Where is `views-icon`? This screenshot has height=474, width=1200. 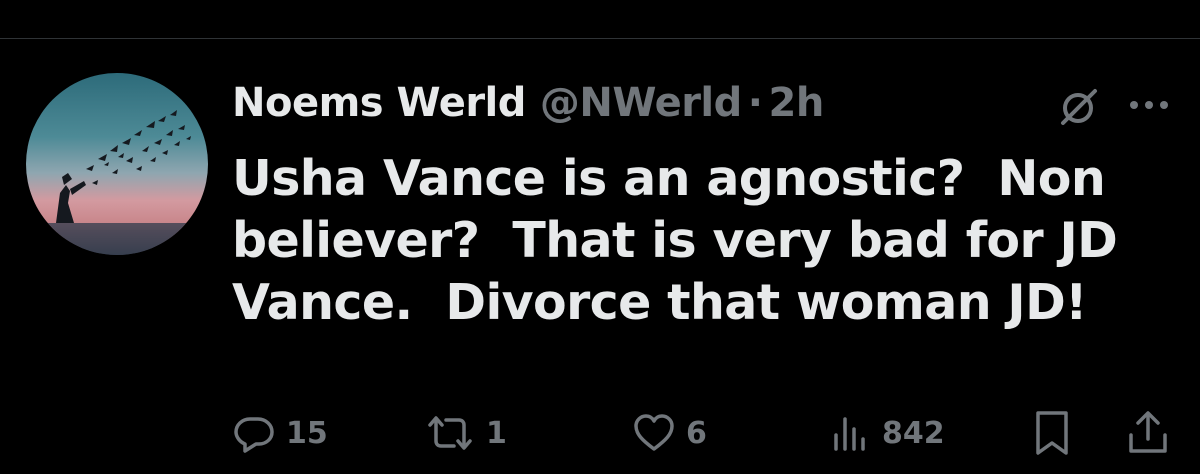
views-icon is located at coordinates (849, 434).